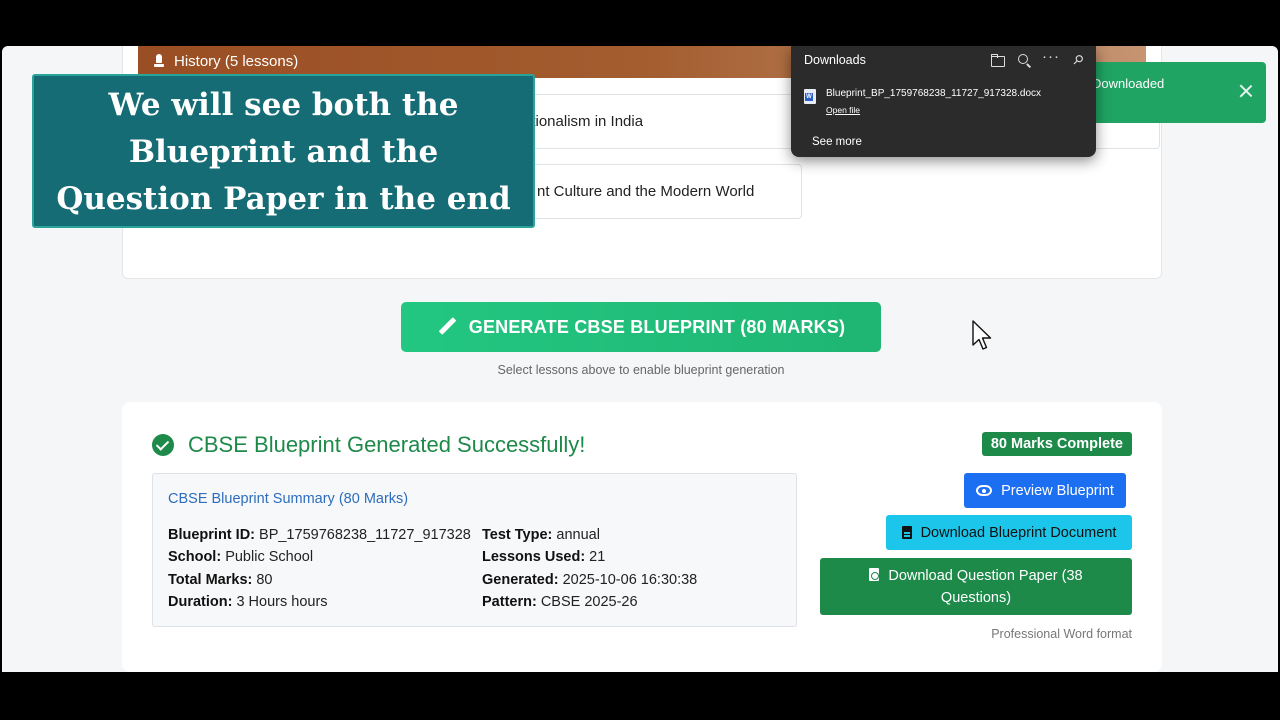  I want to click on result-title-text: CBSE Blueprint Generated Successfully!, so click(387, 444).